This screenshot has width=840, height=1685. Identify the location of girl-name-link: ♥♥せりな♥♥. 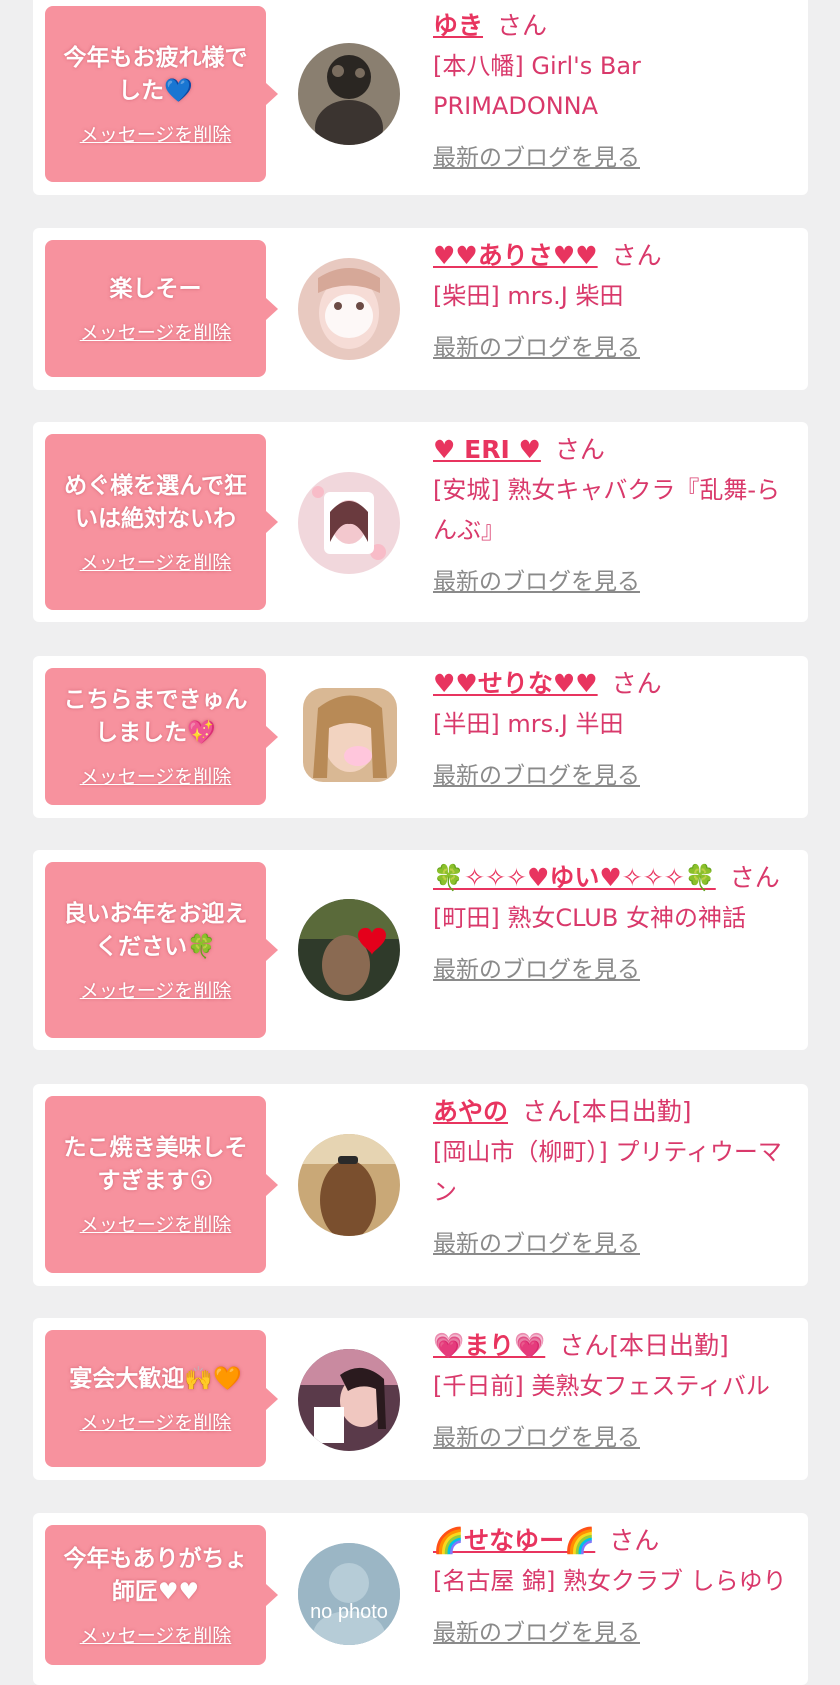
(515, 683).